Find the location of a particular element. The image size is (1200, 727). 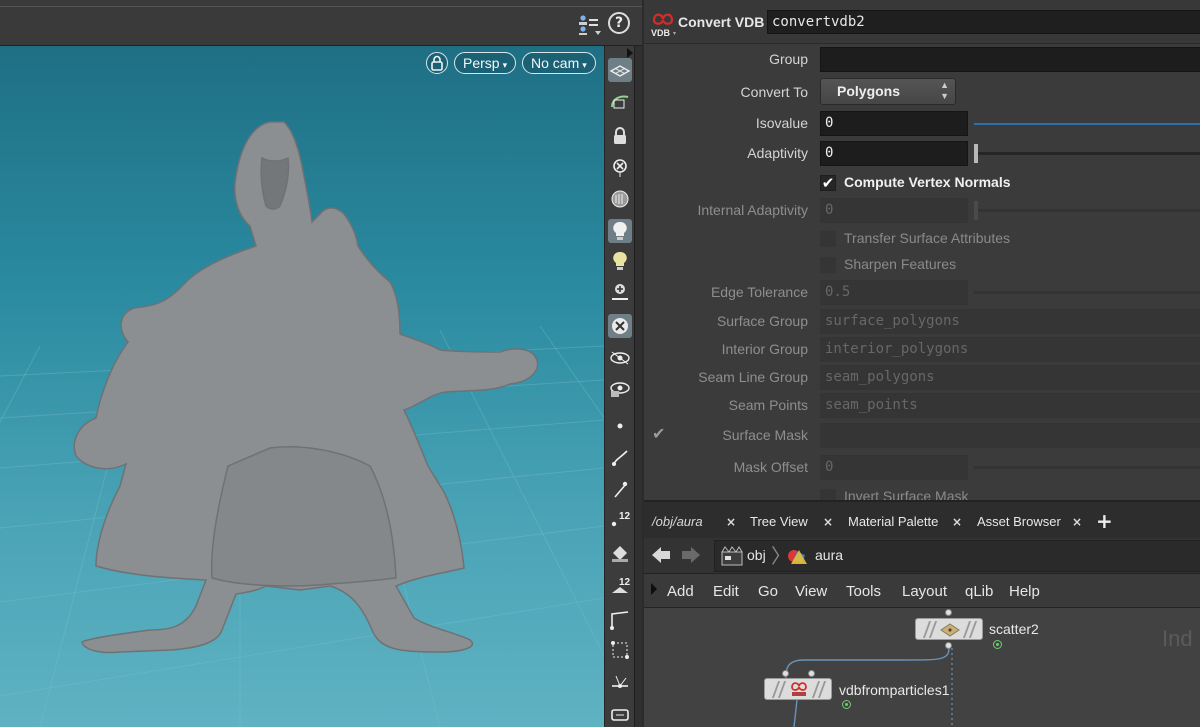

breadcrumb-aura: aura is located at coordinates (829, 555).